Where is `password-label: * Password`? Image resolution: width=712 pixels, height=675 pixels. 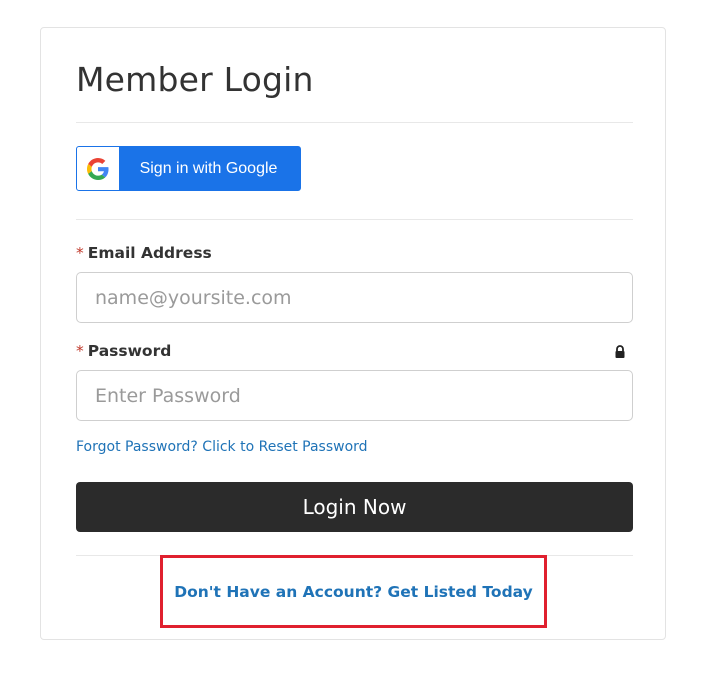
password-label: * Password is located at coordinates (123, 351).